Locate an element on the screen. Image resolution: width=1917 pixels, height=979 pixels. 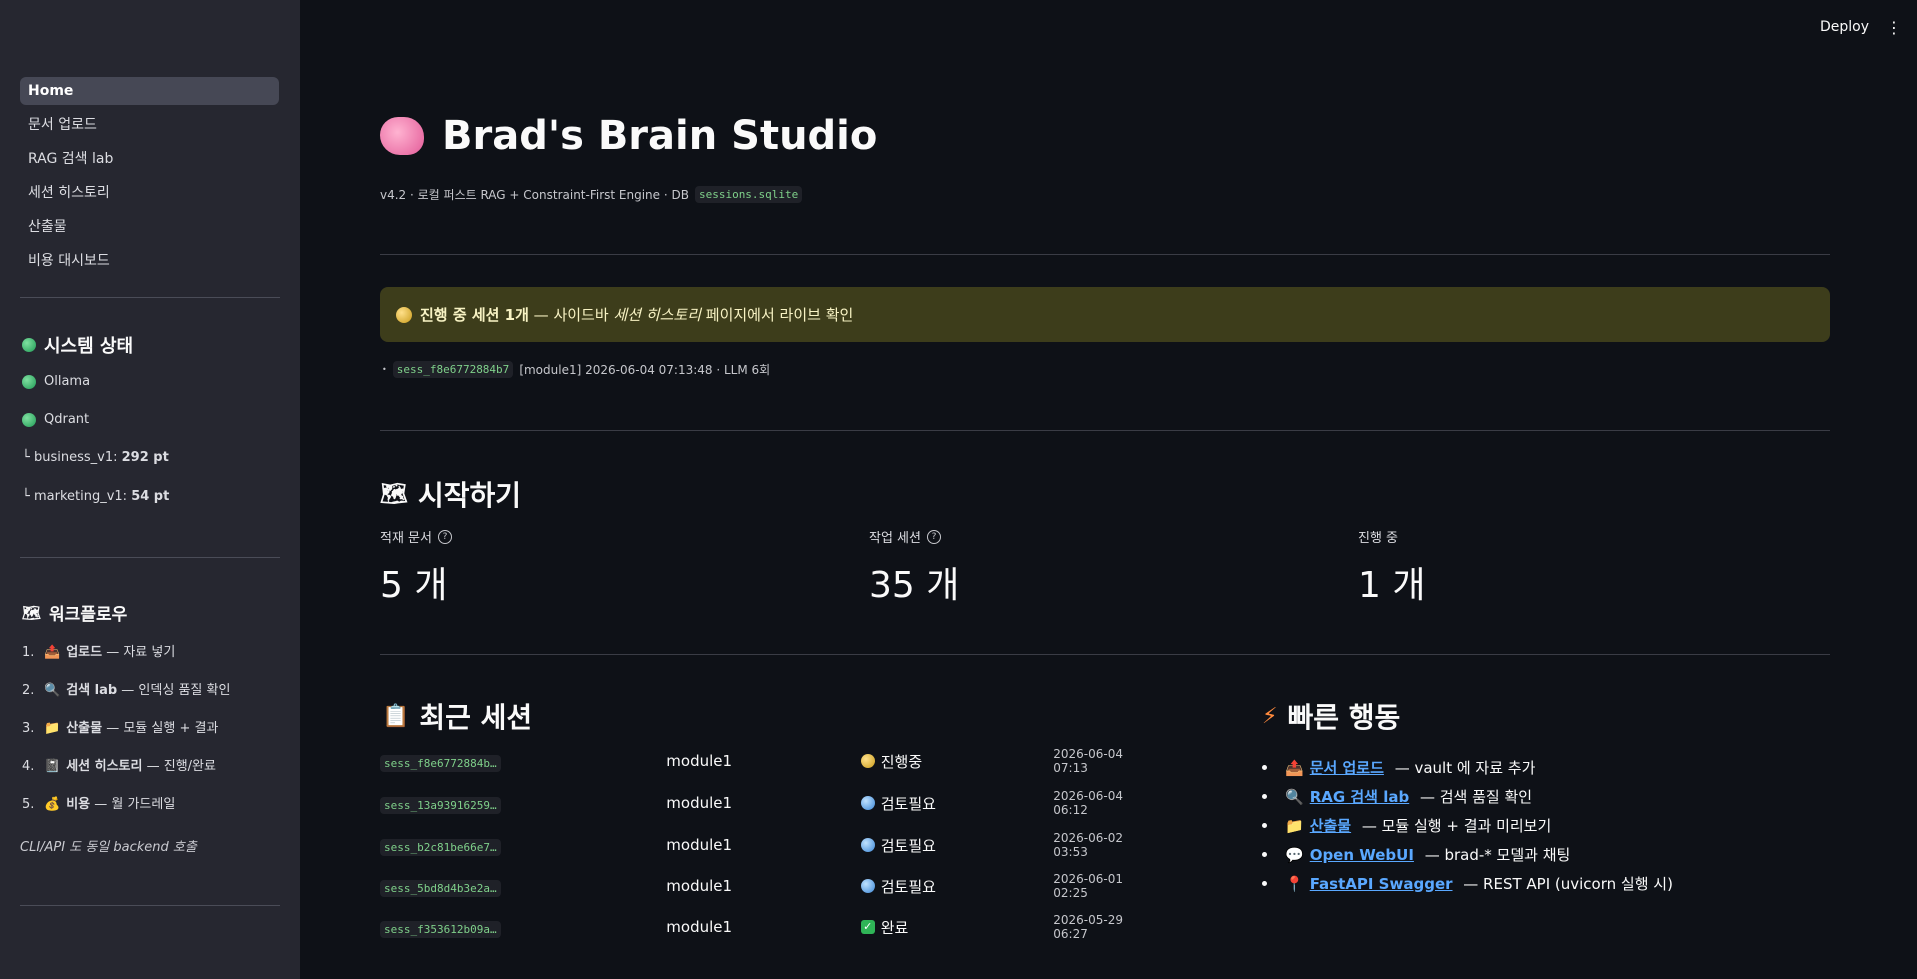
workflow-item: 5. 💰 비용 — 월 가드레일 is located at coordinates (157, 811).